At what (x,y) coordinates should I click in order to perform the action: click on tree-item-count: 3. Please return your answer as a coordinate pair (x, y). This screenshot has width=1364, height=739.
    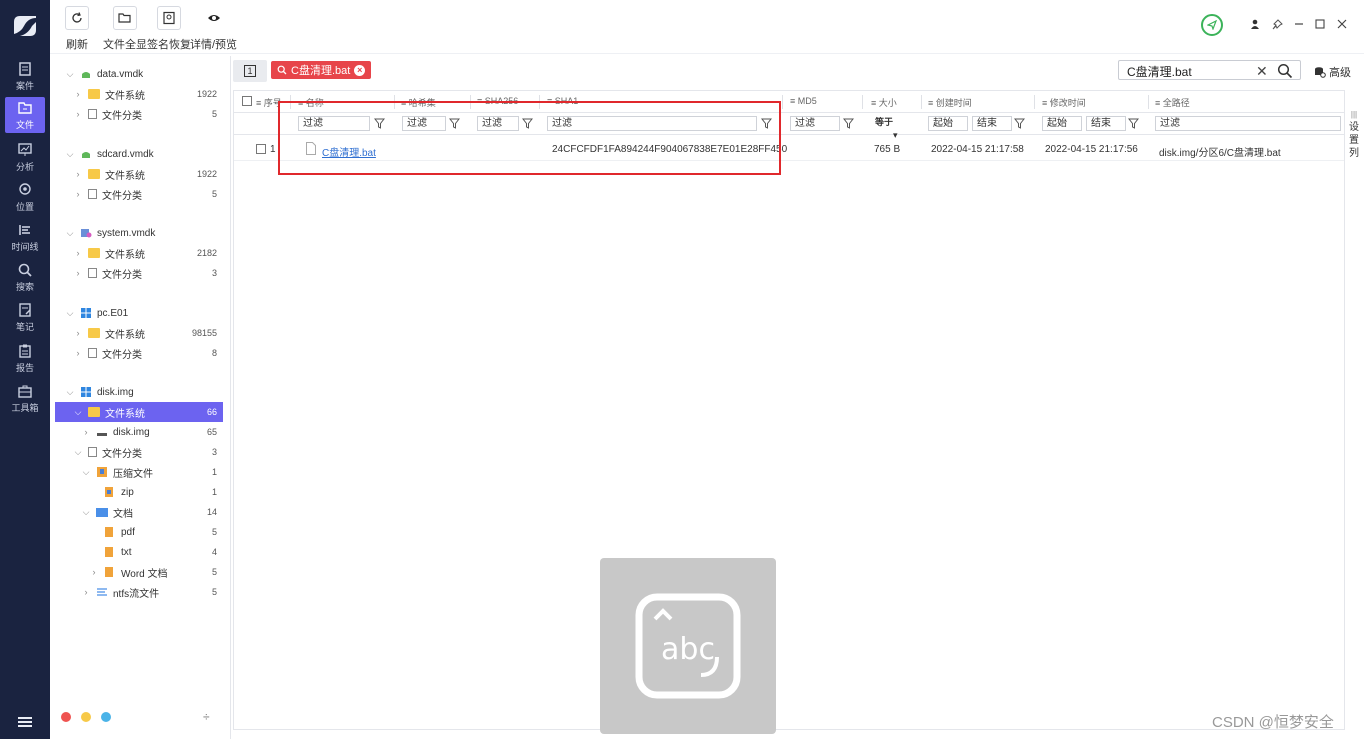
    Looking at the image, I should click on (214, 273).